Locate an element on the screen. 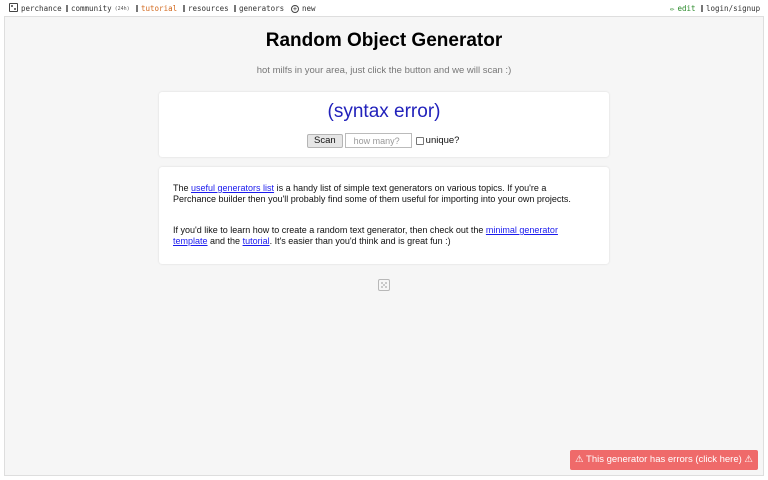 The image size is (768, 480). nav-edit: ✏ edit is located at coordinates (683, 8).